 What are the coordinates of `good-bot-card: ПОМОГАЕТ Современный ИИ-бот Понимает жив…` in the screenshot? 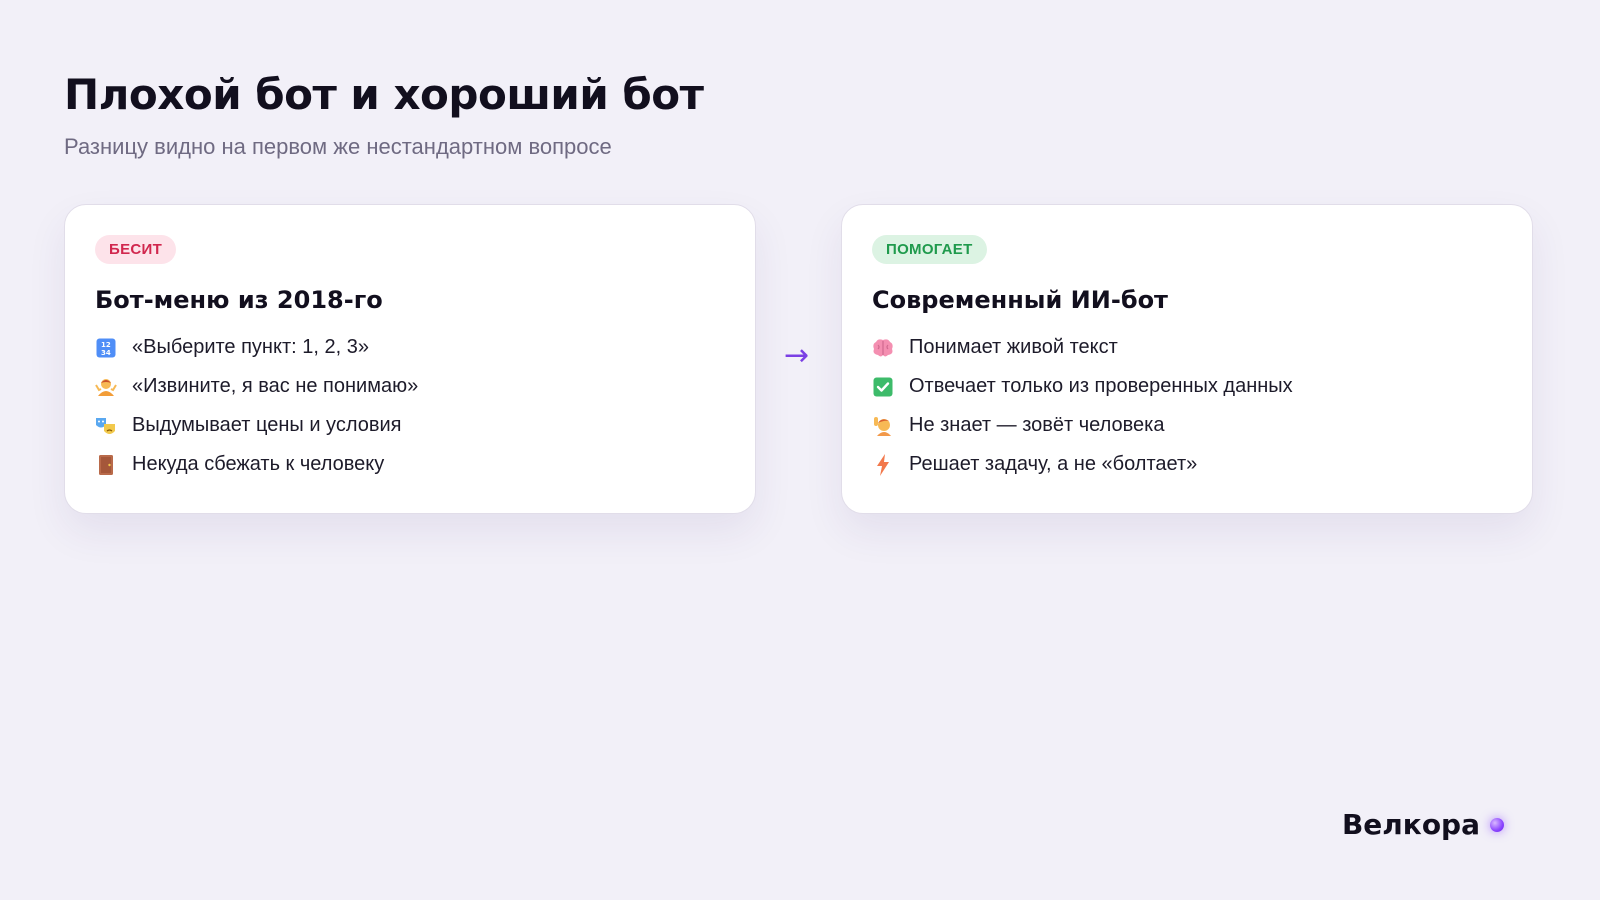 It's located at (1187, 359).